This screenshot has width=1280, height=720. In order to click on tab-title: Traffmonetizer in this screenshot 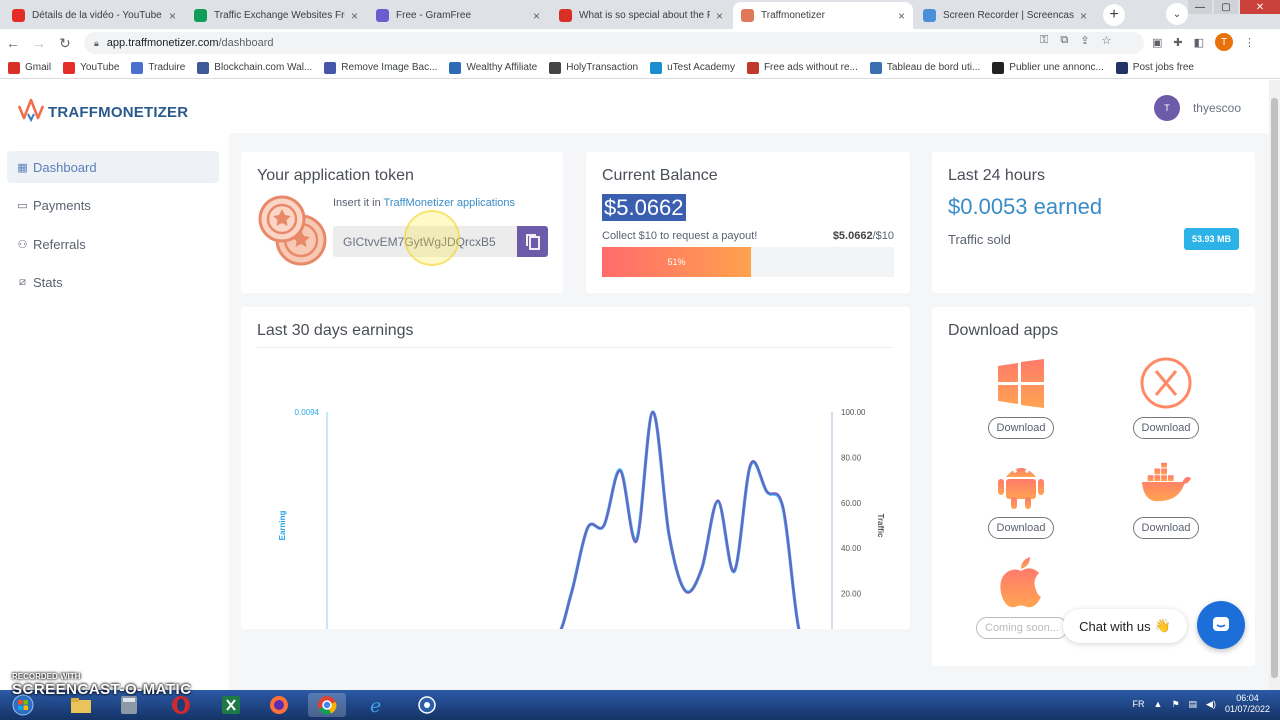, I will do `click(793, 15)`.